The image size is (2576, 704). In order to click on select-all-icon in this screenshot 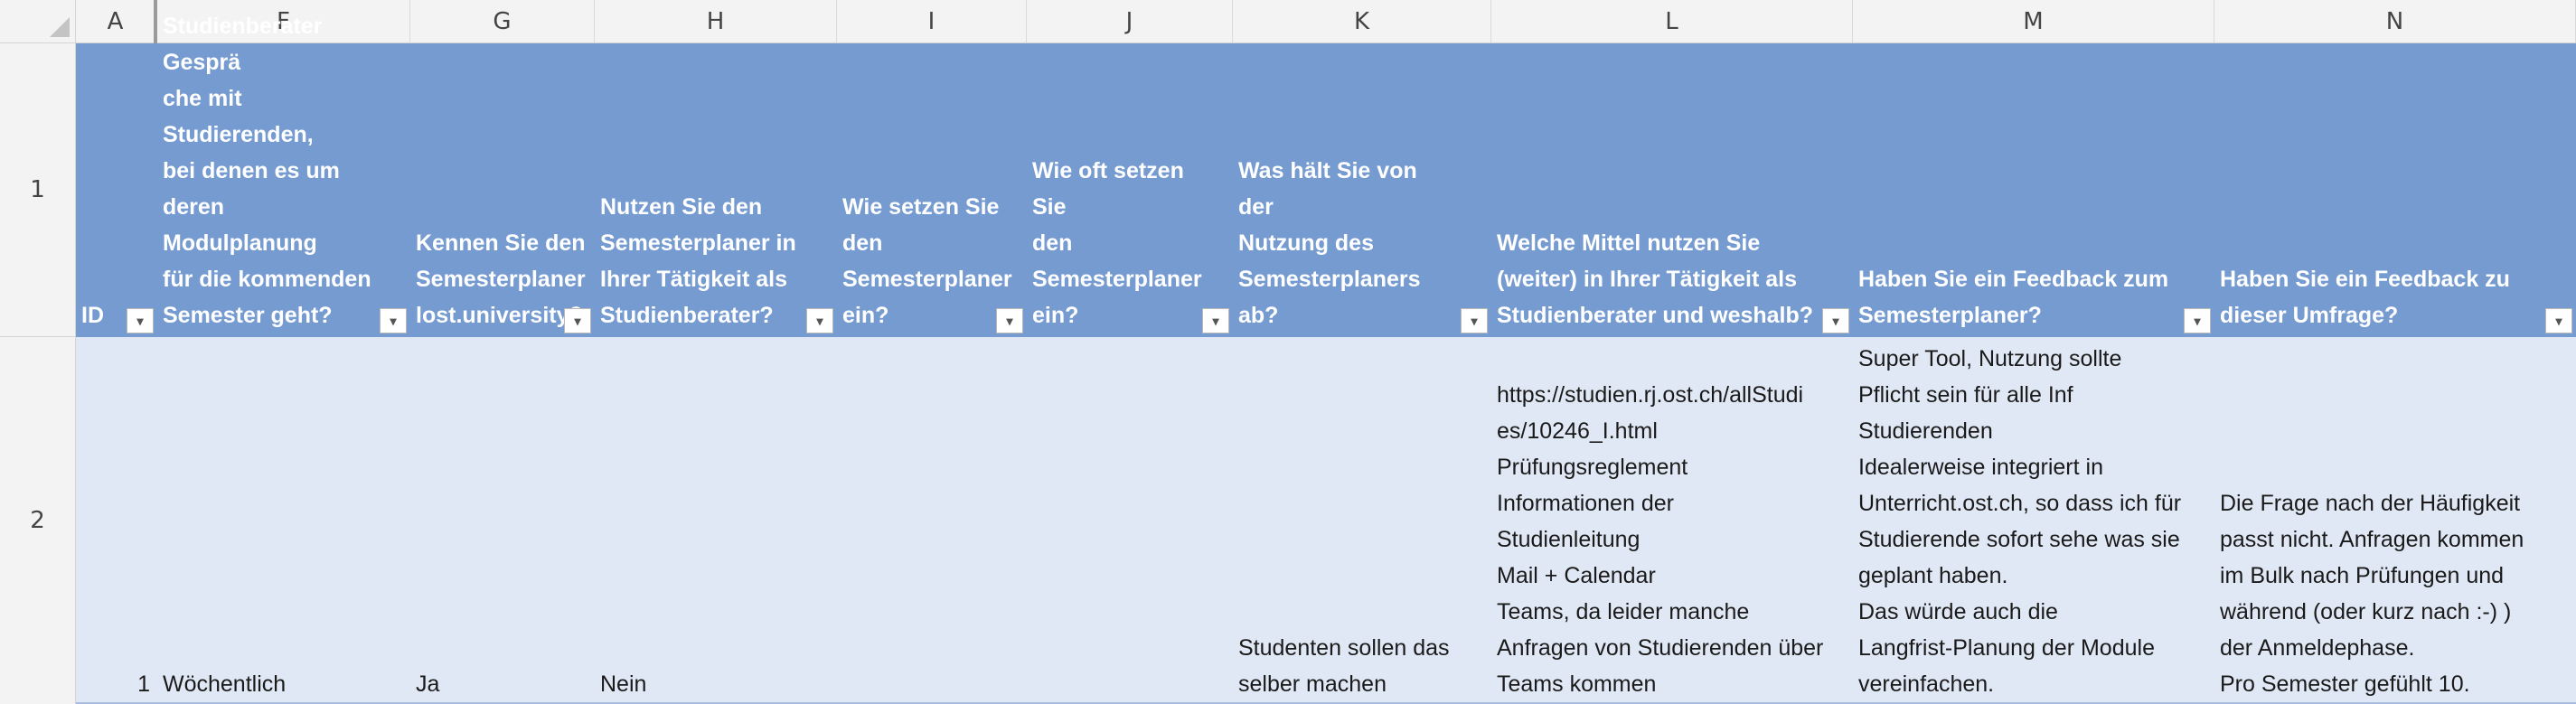, I will do `click(60, 27)`.